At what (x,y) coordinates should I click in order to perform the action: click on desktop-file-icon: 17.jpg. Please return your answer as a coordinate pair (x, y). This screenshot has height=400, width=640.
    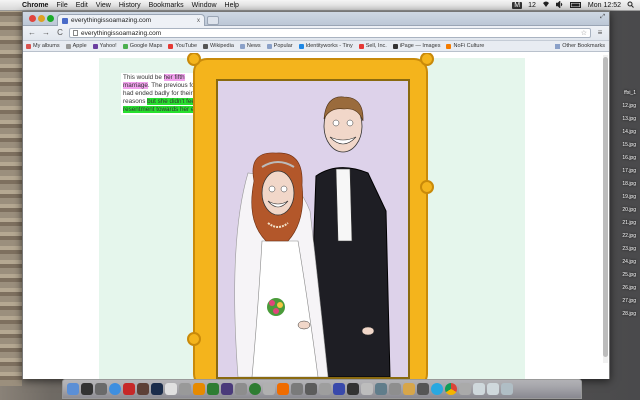
    Looking at the image, I should click on (621, 171).